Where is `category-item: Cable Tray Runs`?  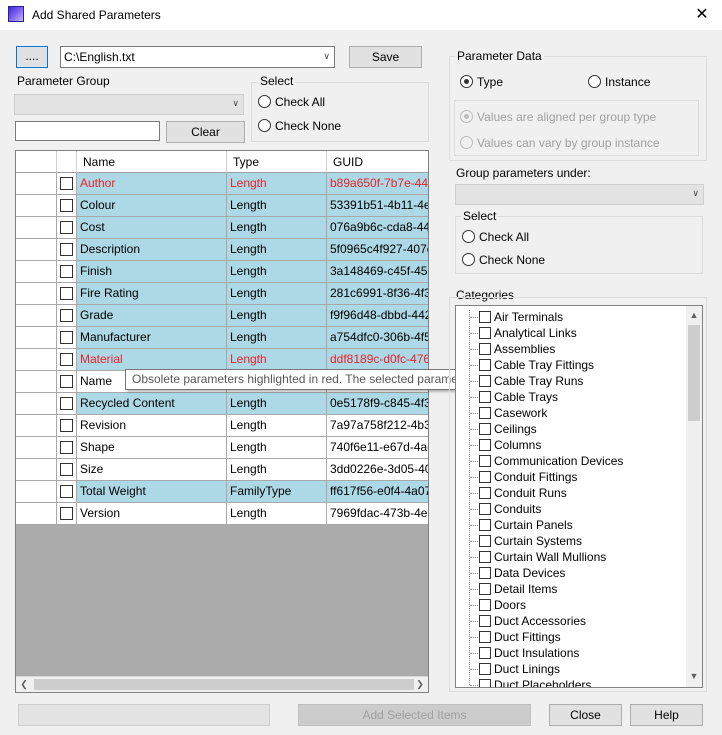 category-item: Cable Tray Runs is located at coordinates (571, 381).